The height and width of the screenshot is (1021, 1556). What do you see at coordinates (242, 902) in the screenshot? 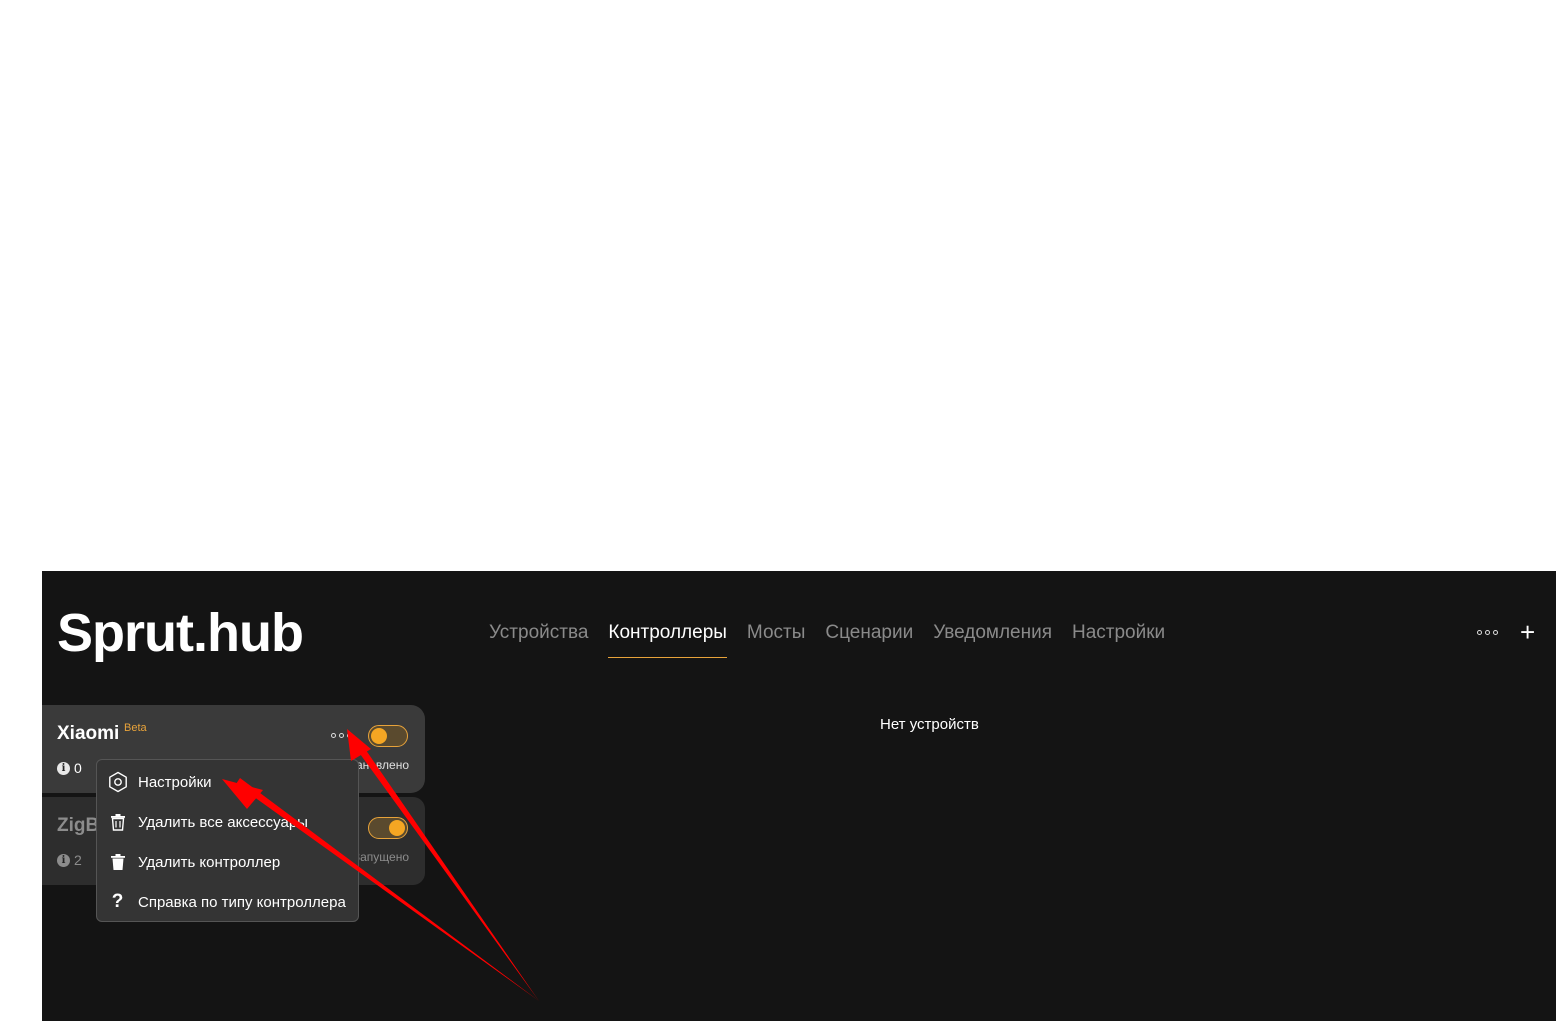
I see `menu-item-label: Справка по типу контроллера` at bounding box center [242, 902].